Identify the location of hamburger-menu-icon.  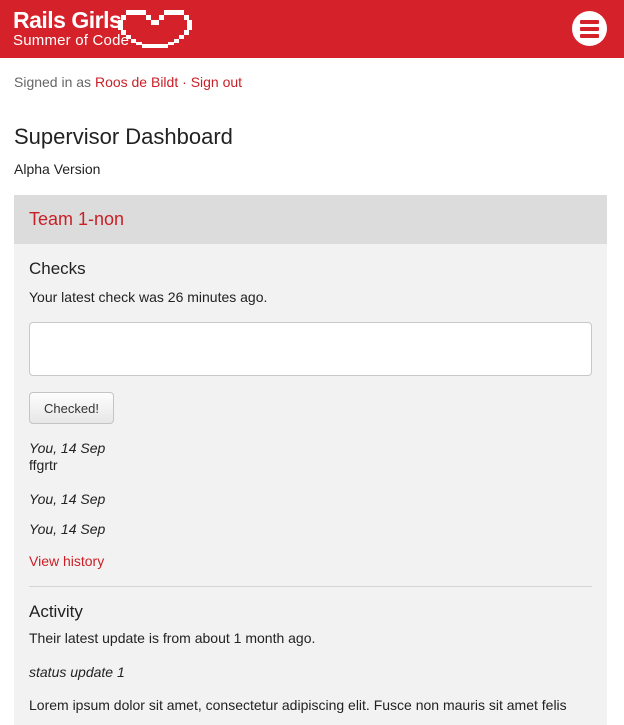
(589, 28).